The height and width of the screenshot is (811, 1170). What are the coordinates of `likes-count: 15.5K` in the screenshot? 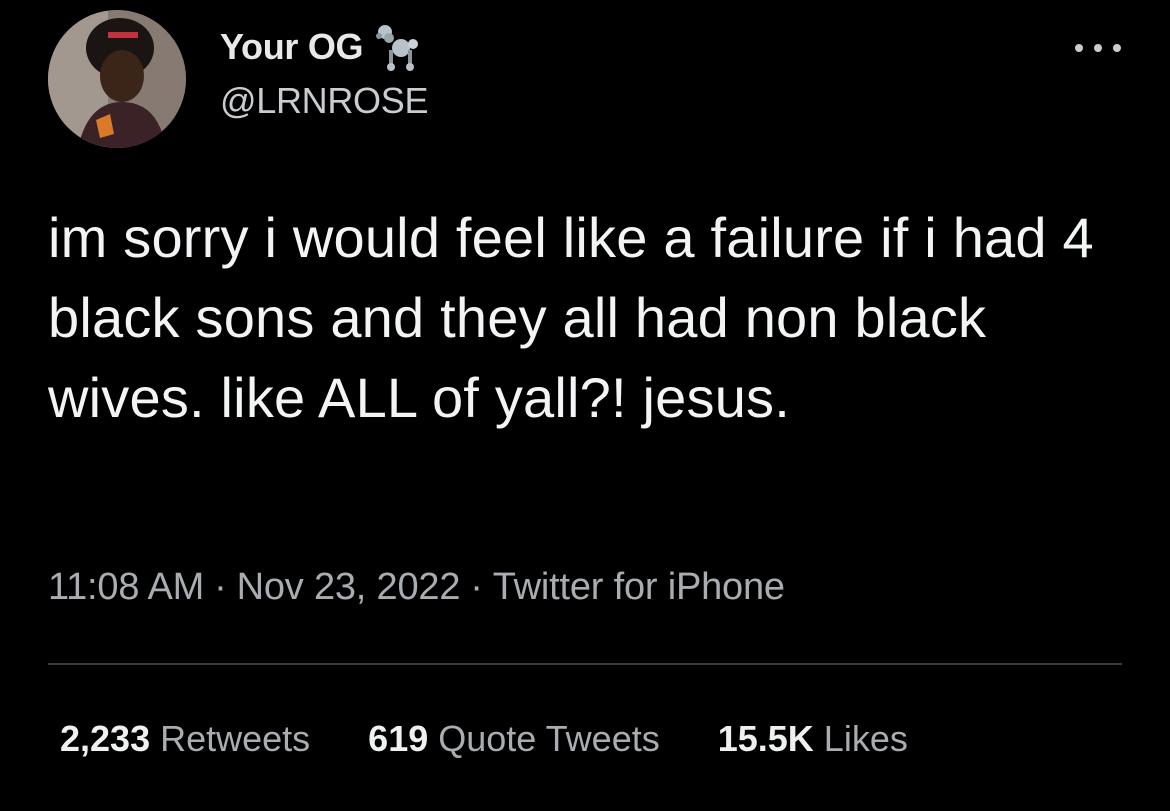 It's located at (765, 738).